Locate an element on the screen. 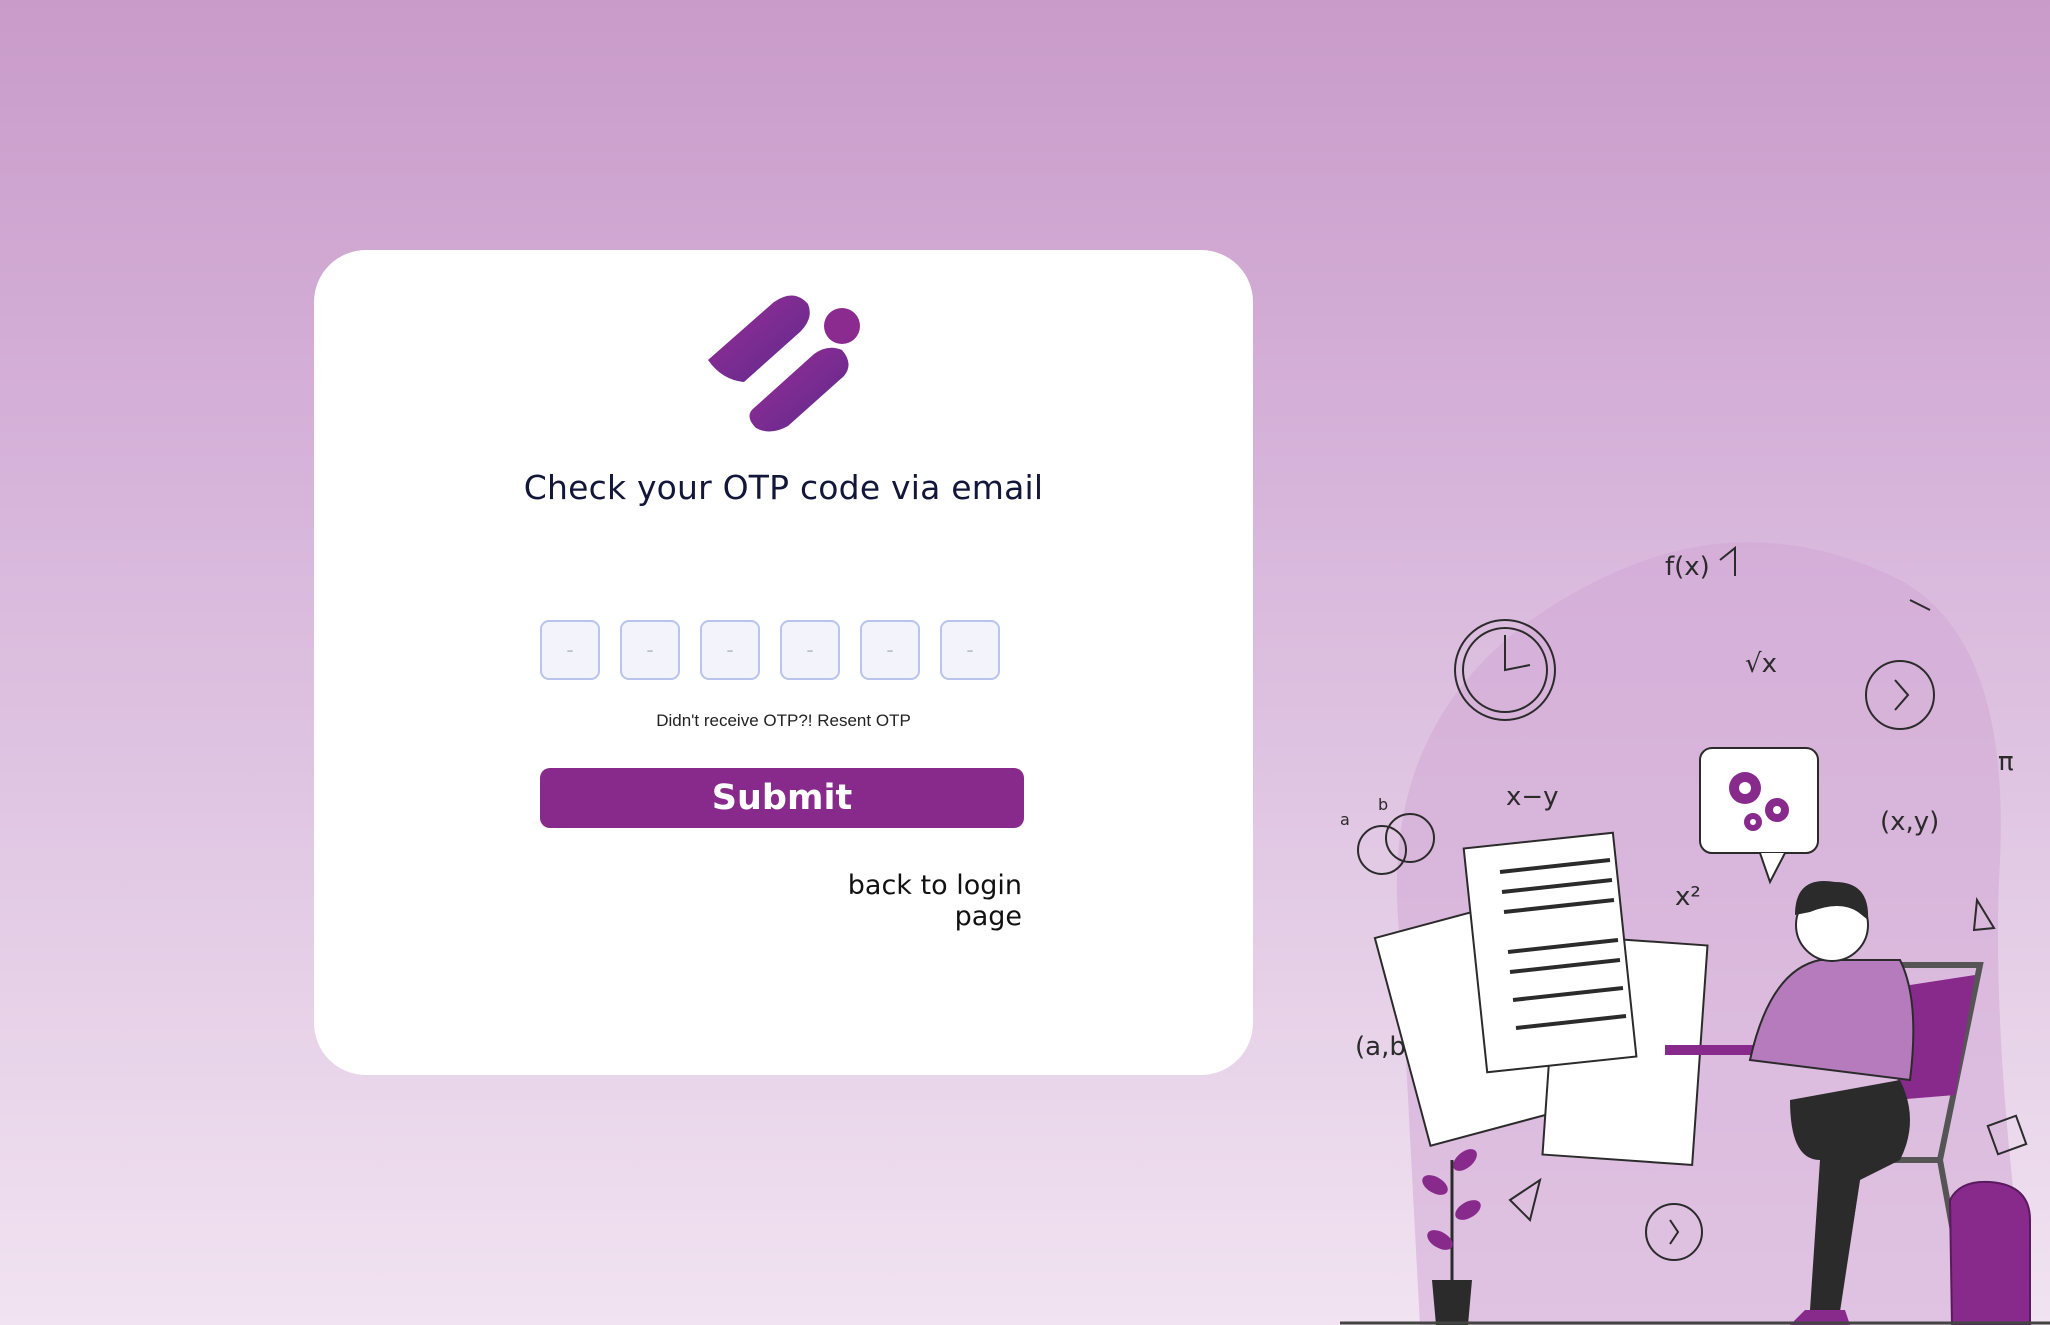 The image size is (2050, 1325). label-sqrt-x: √x is located at coordinates (1761, 664).